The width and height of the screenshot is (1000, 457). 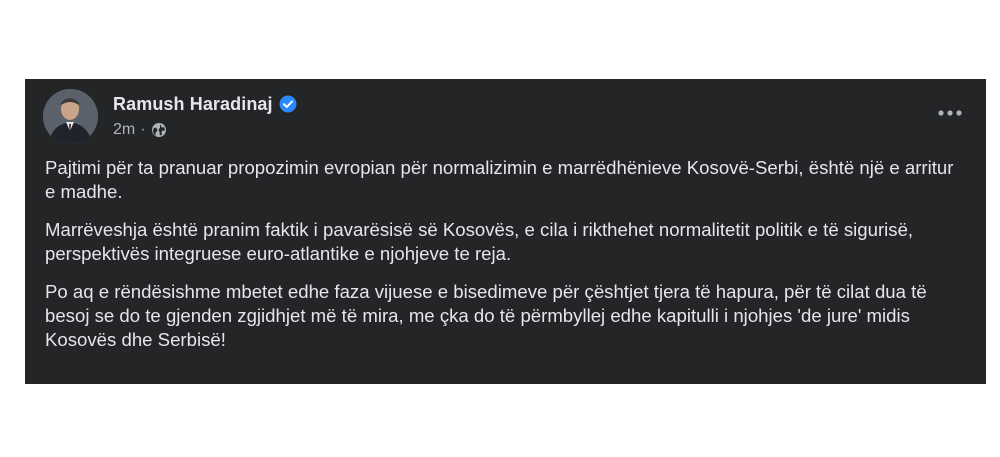 I want to click on author-row: Ramush Haradinaj, so click(x=205, y=104).